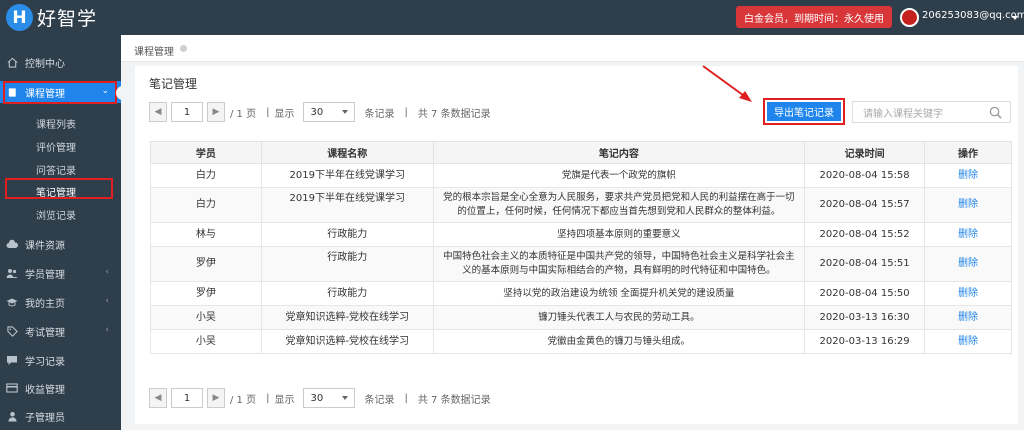 This screenshot has width=1024, height=430. Describe the element at coordinates (45, 390) in the screenshot. I see `sidebar-item-label: 收益管理` at that location.